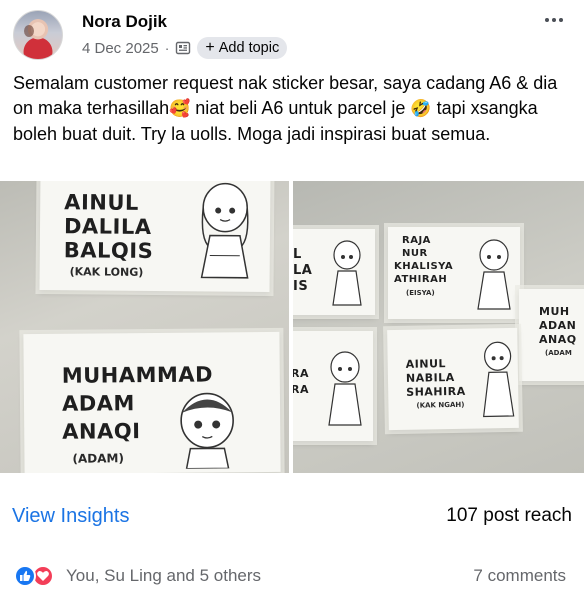 The image size is (584, 600). I want to click on audience-icon, so click(183, 48).